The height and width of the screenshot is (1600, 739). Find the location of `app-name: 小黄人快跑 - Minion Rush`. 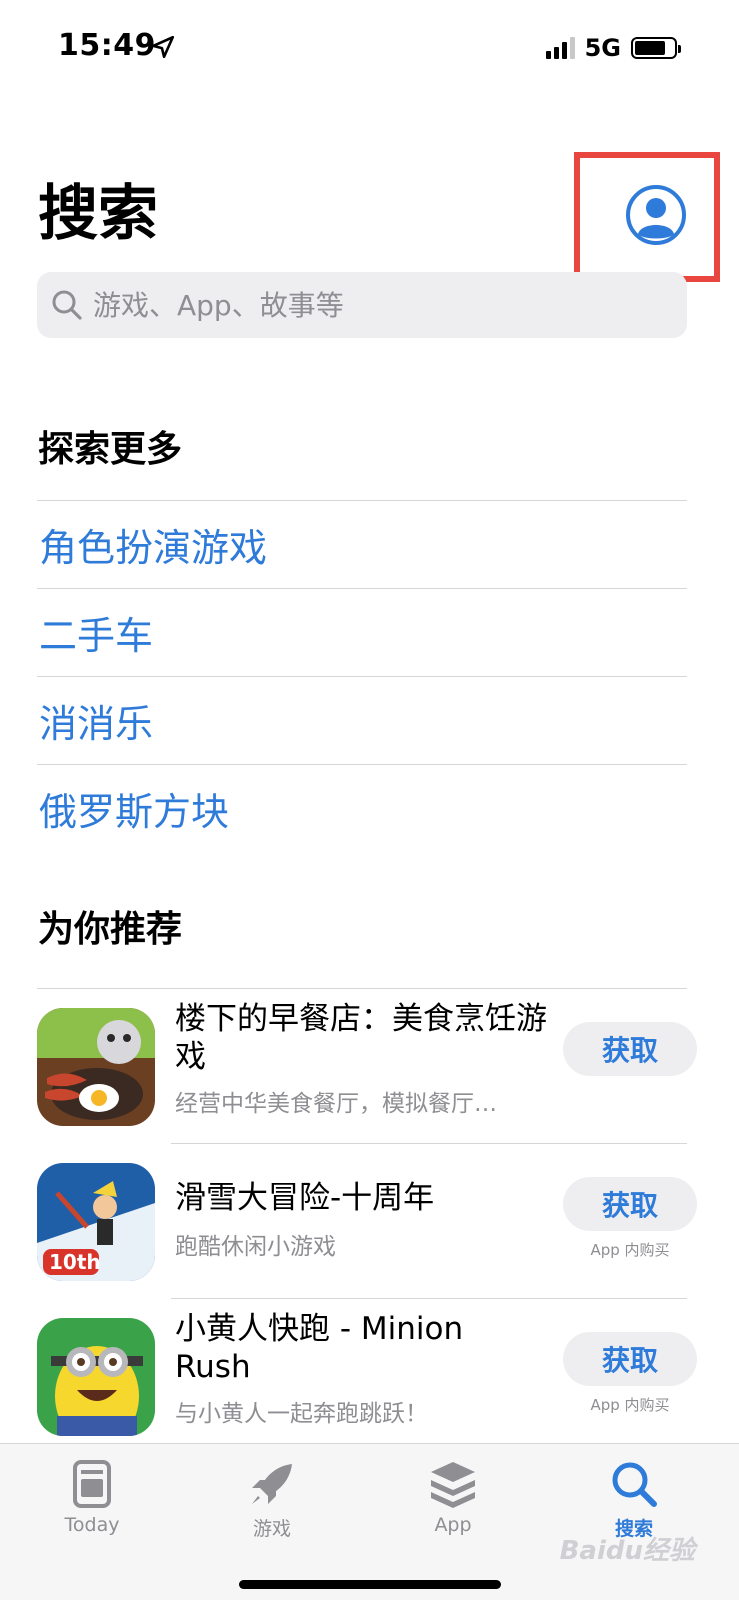

app-name: 小黄人快跑 - Minion Rush is located at coordinates (361, 1348).